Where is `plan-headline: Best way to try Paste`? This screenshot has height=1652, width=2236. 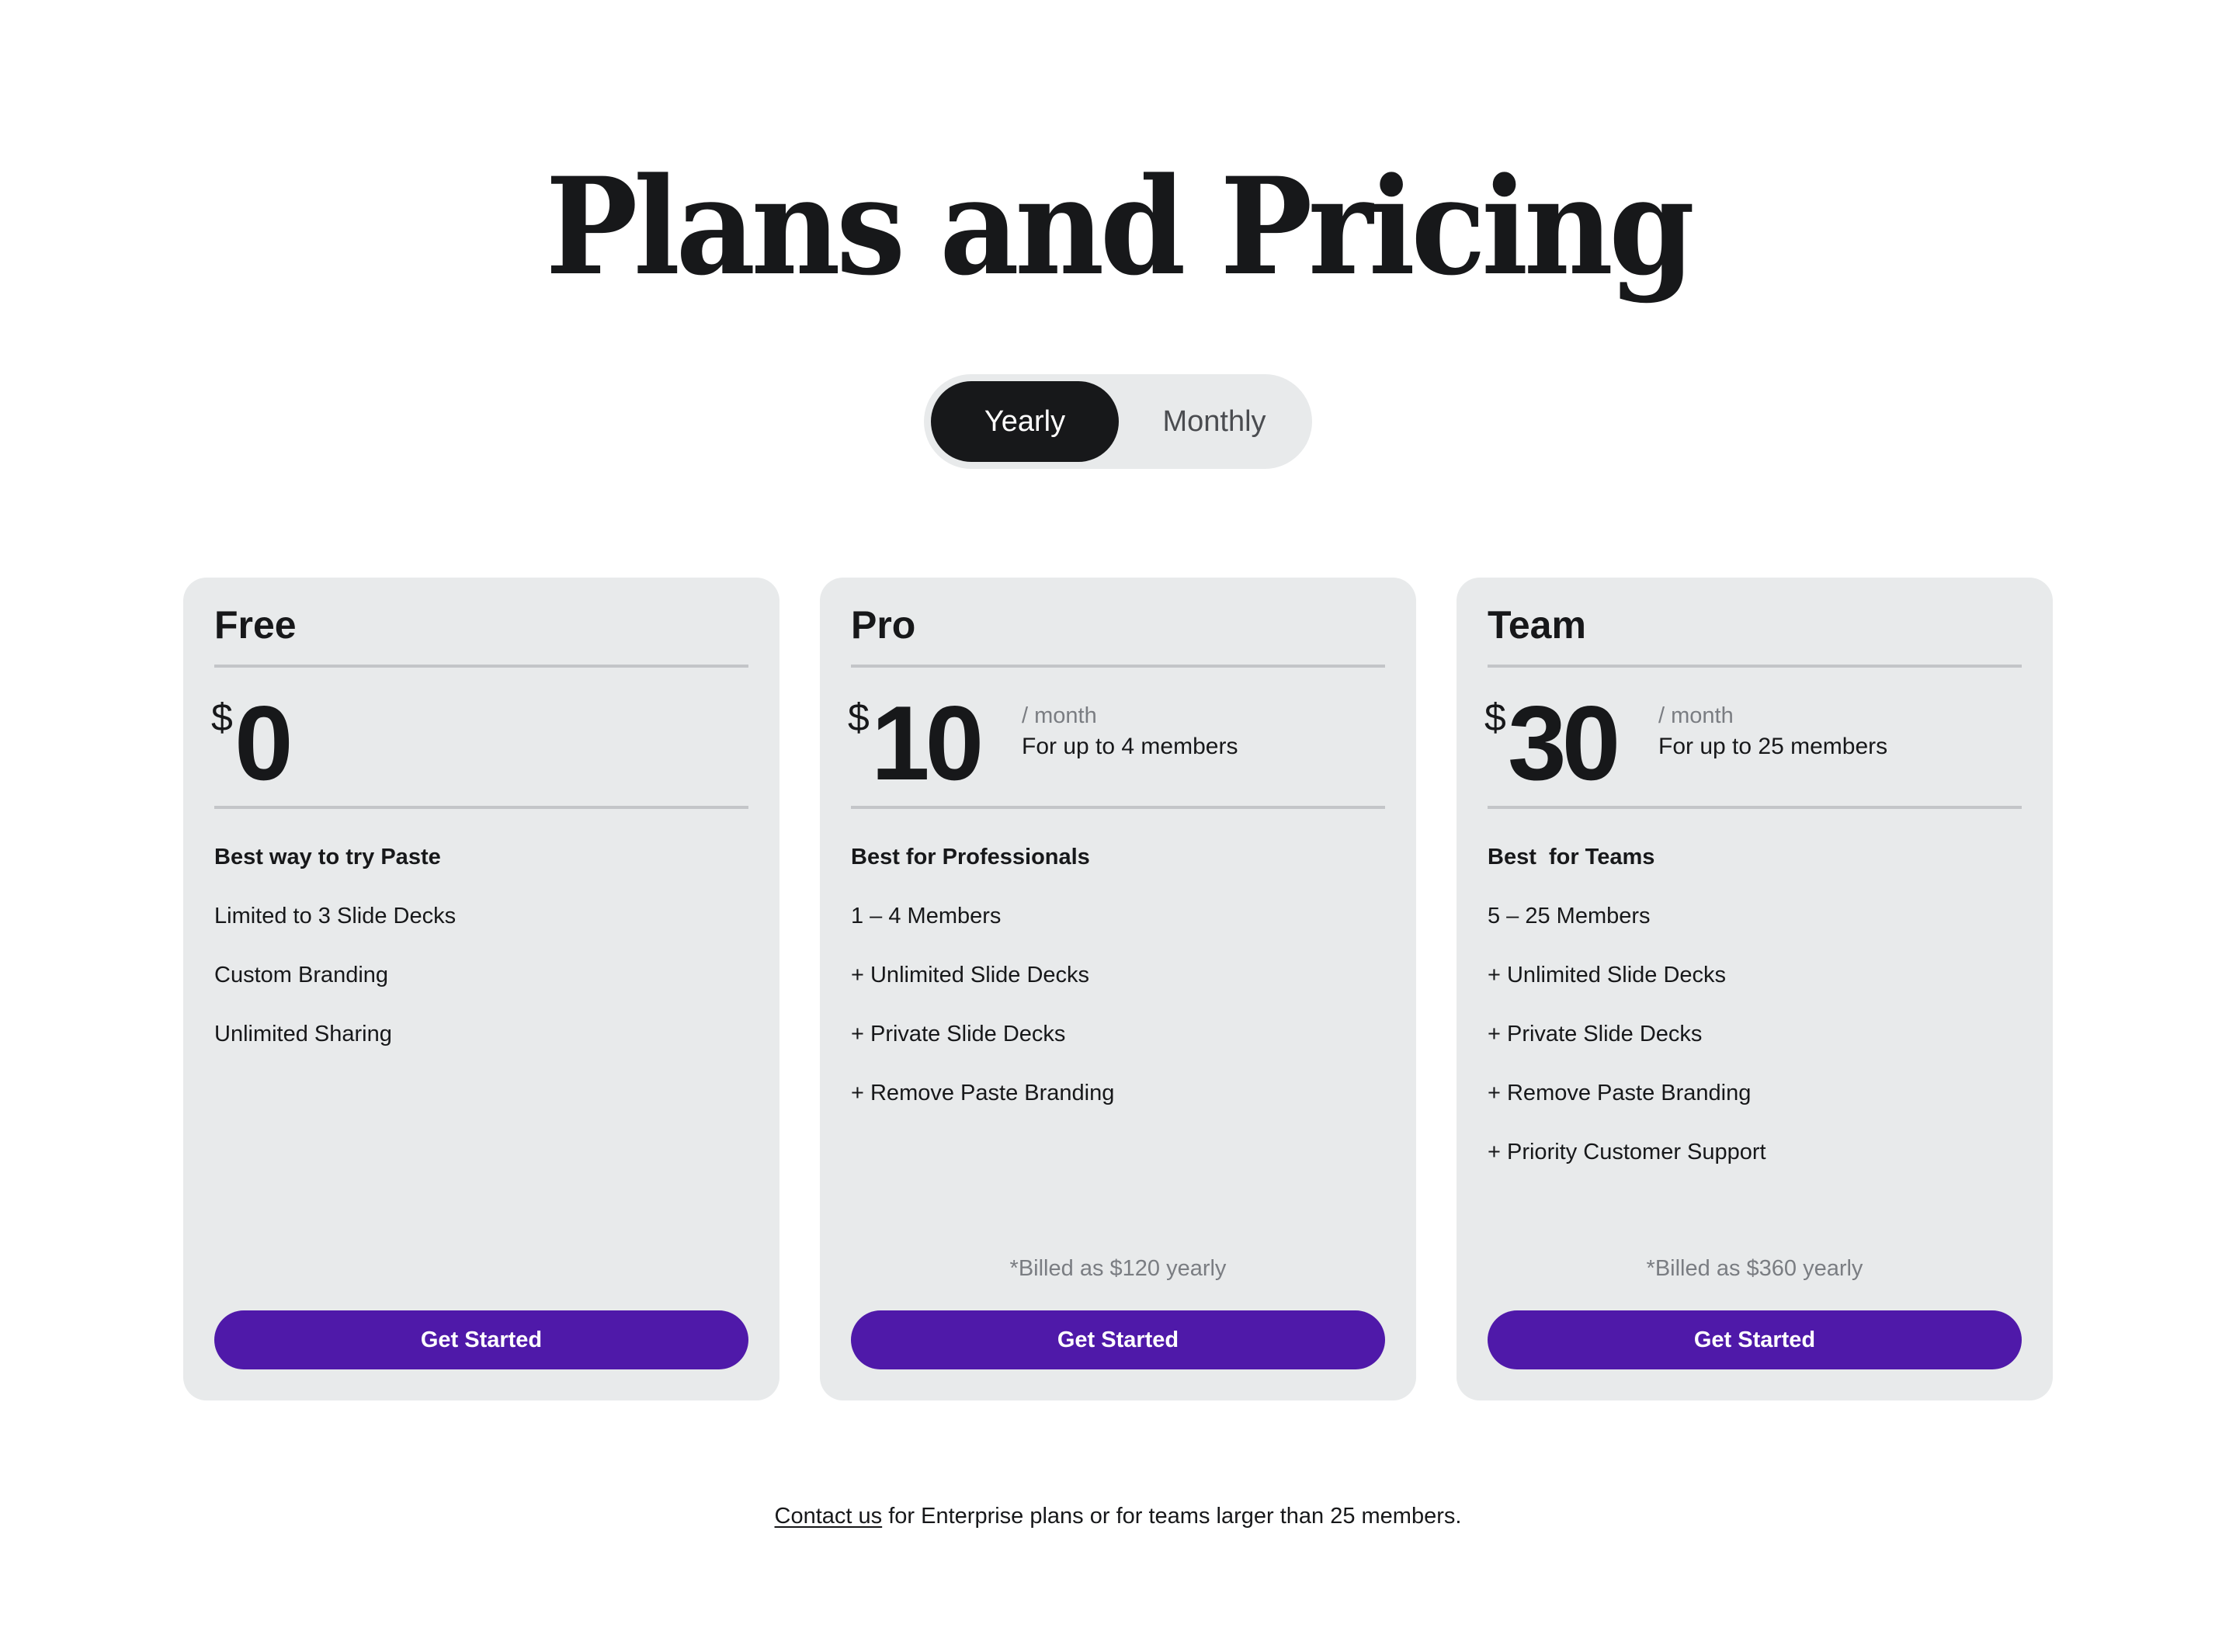
plan-headline: Best way to try Paste is located at coordinates (327, 857).